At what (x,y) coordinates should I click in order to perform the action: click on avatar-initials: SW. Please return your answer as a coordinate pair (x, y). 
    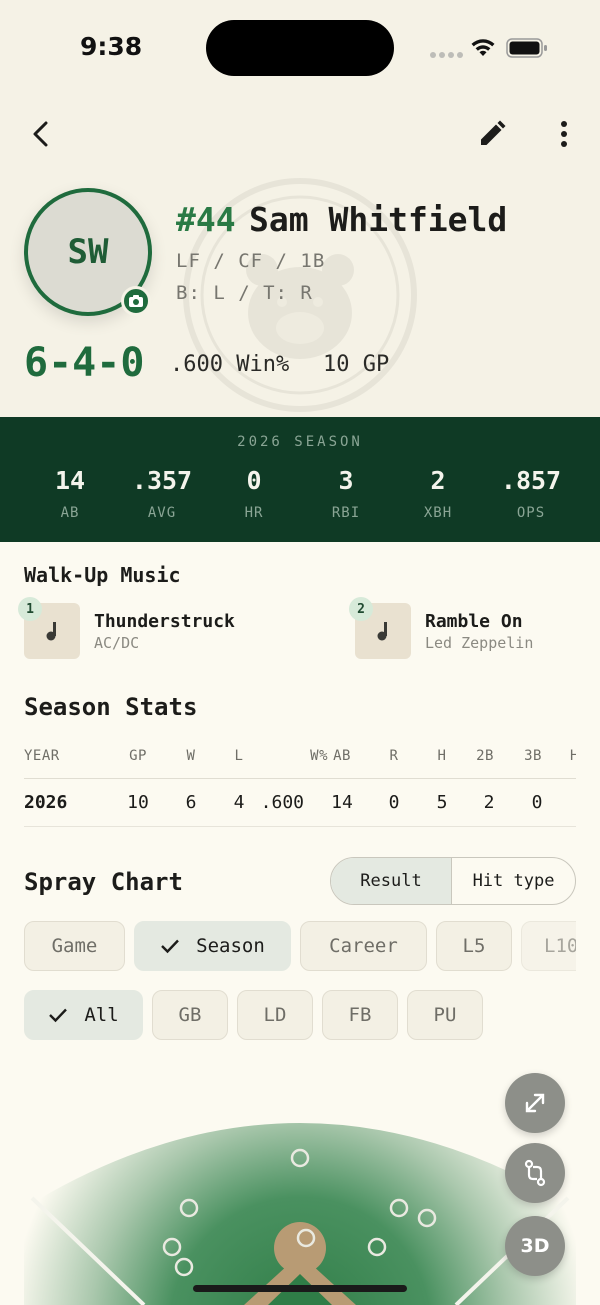
    Looking at the image, I should click on (88, 252).